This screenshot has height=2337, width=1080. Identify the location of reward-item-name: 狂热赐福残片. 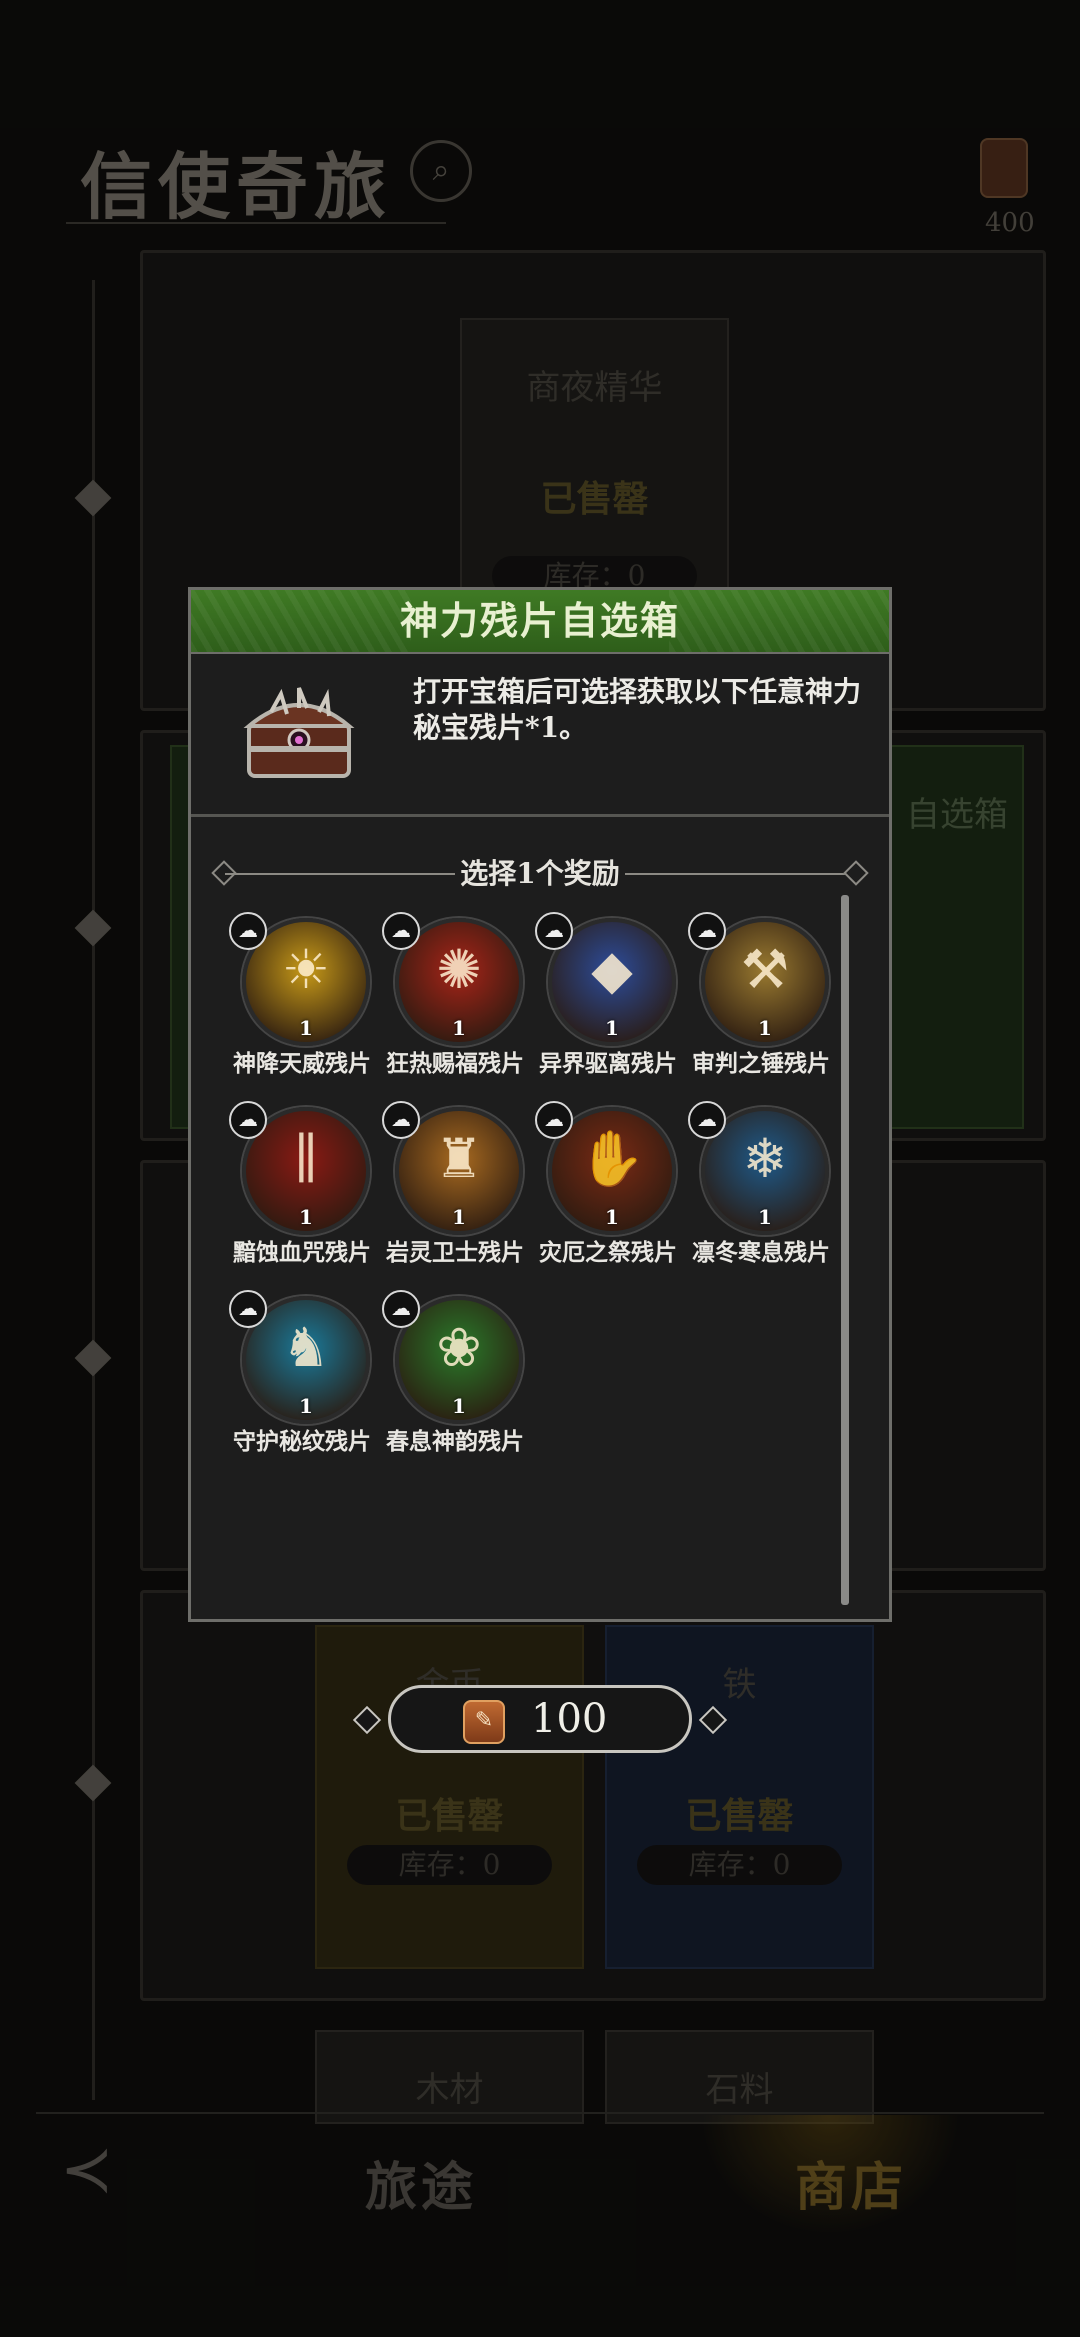
(455, 1063).